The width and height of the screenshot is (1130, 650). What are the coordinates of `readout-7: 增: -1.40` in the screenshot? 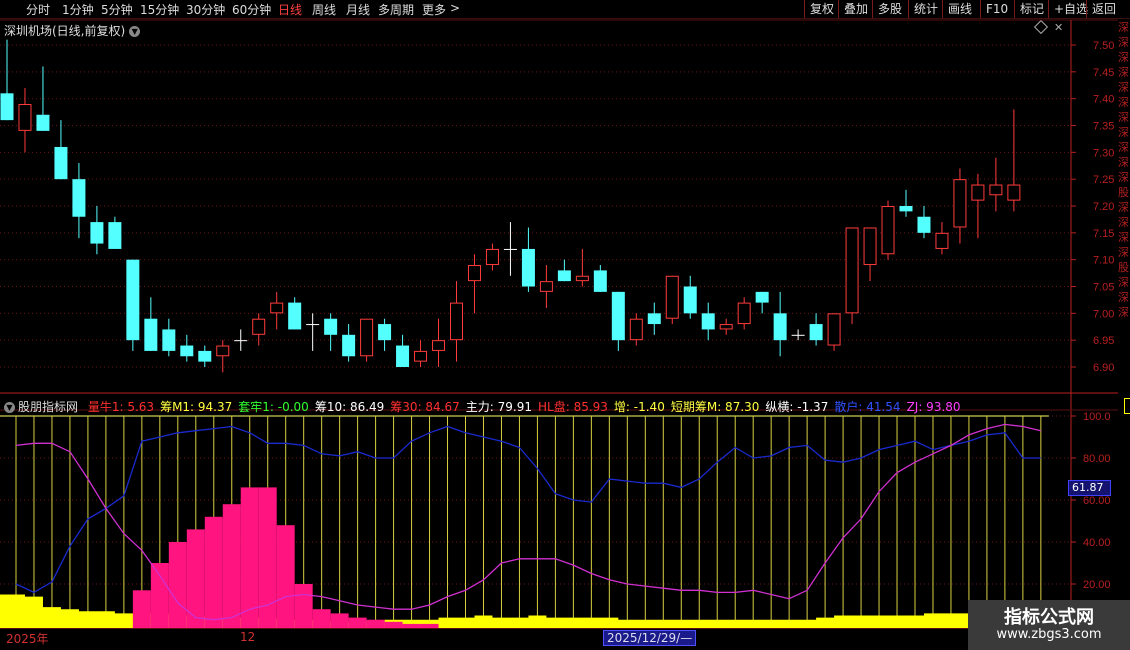 It's located at (639, 407).